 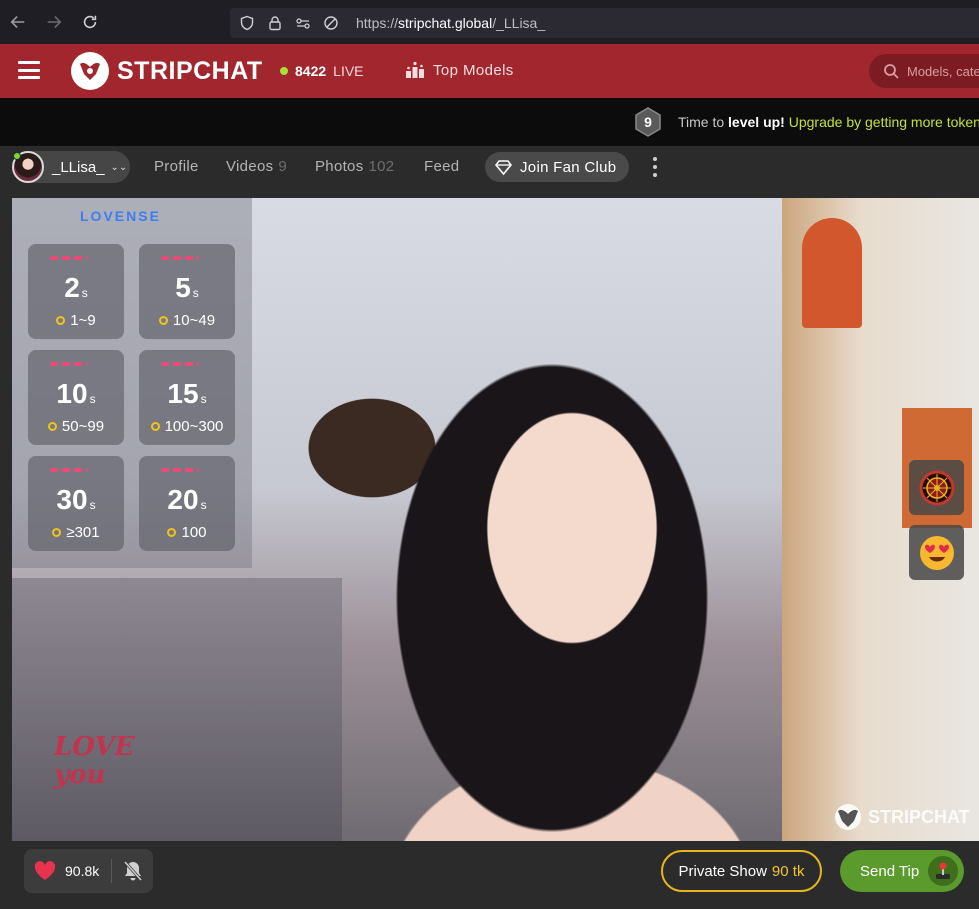 I want to click on lovense-tier: 30 s ≥301, so click(x=76, y=503).